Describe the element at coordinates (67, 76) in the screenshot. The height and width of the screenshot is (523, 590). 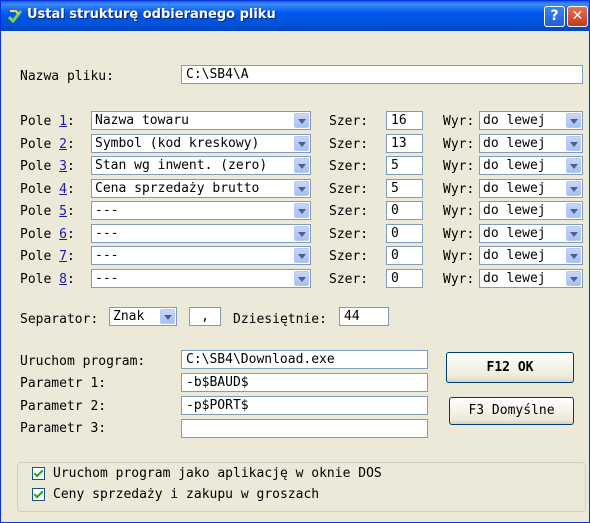
I see `file-name-label: Nazwa pliku:` at that location.